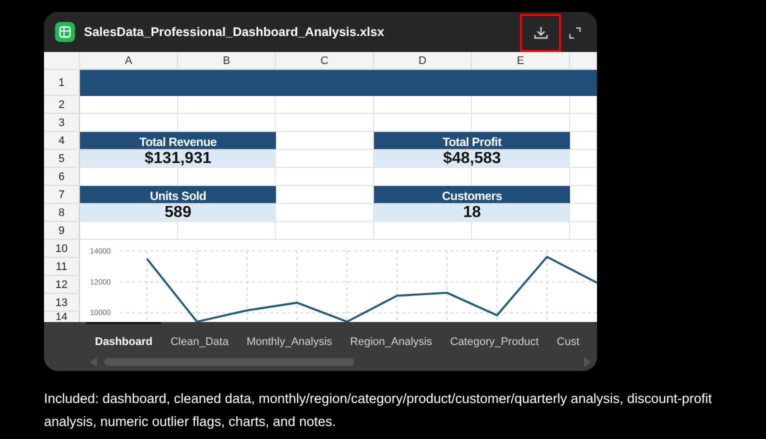  I want to click on scroll-right-icon, so click(587, 362).